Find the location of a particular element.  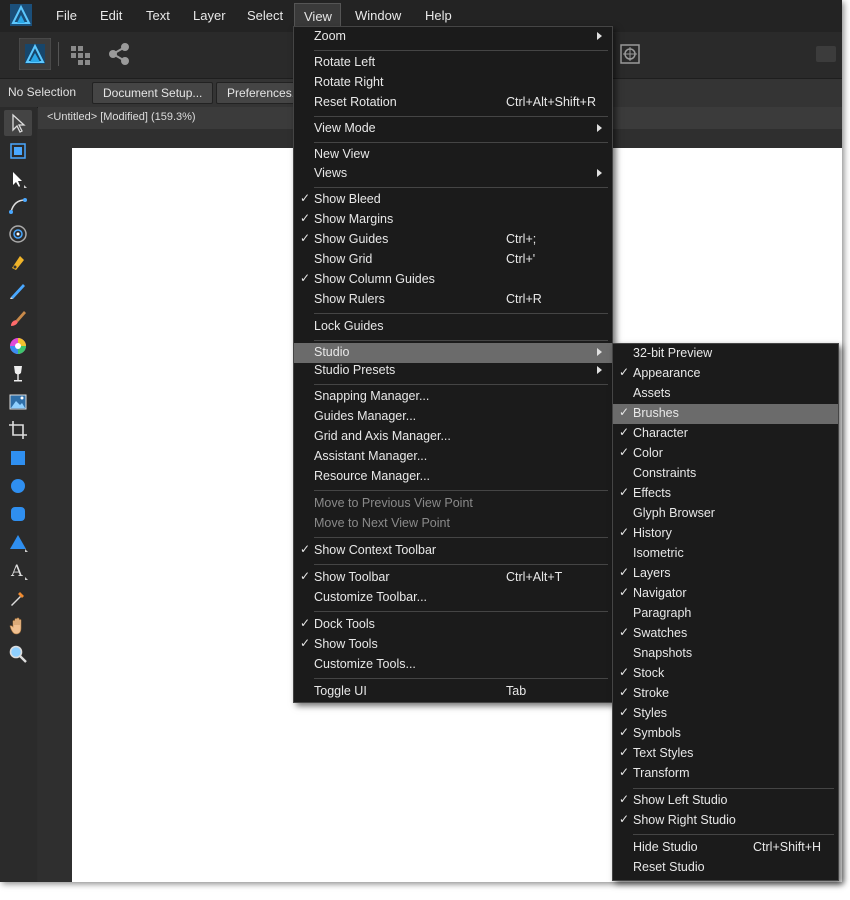

menu-item-history: ✓ History is located at coordinates (725, 534).